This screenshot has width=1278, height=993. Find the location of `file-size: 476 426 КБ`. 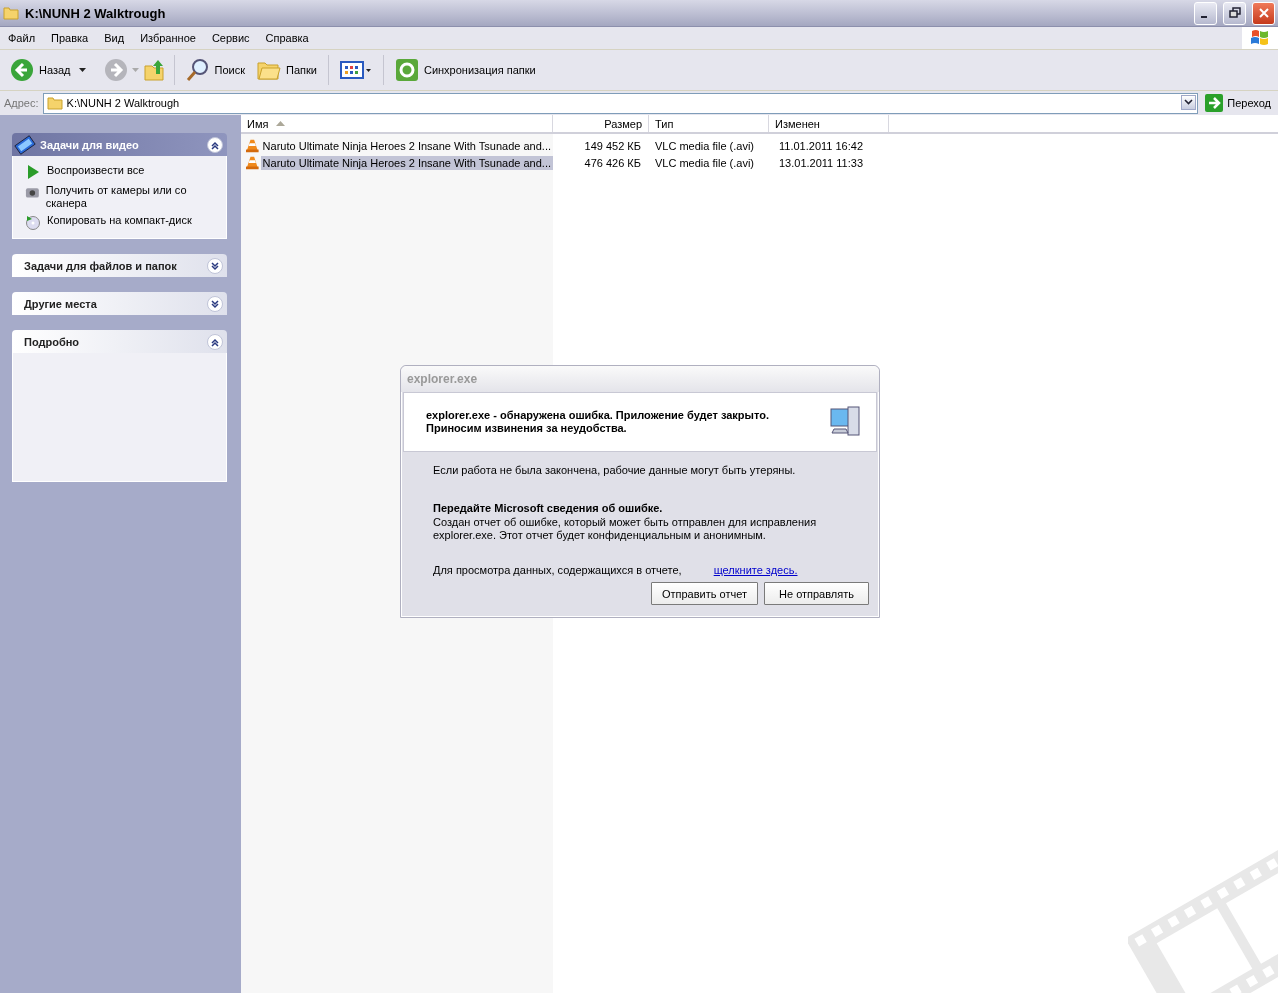

file-size: 476 426 КБ is located at coordinates (612, 162).